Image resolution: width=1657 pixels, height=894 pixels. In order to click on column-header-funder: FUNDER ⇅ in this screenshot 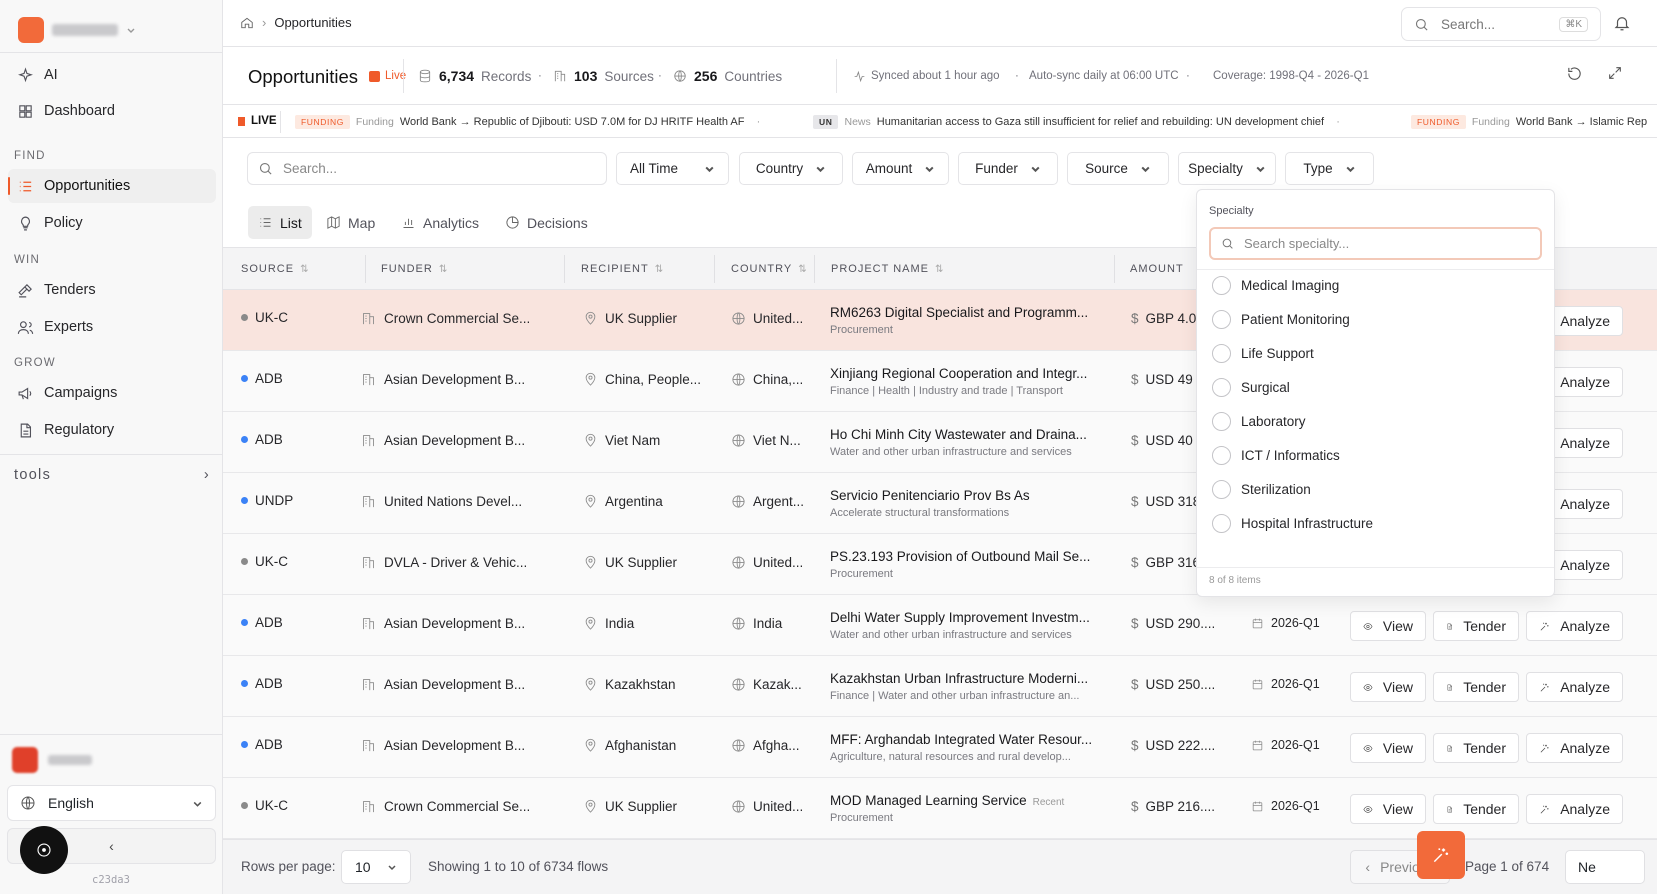, I will do `click(414, 269)`.